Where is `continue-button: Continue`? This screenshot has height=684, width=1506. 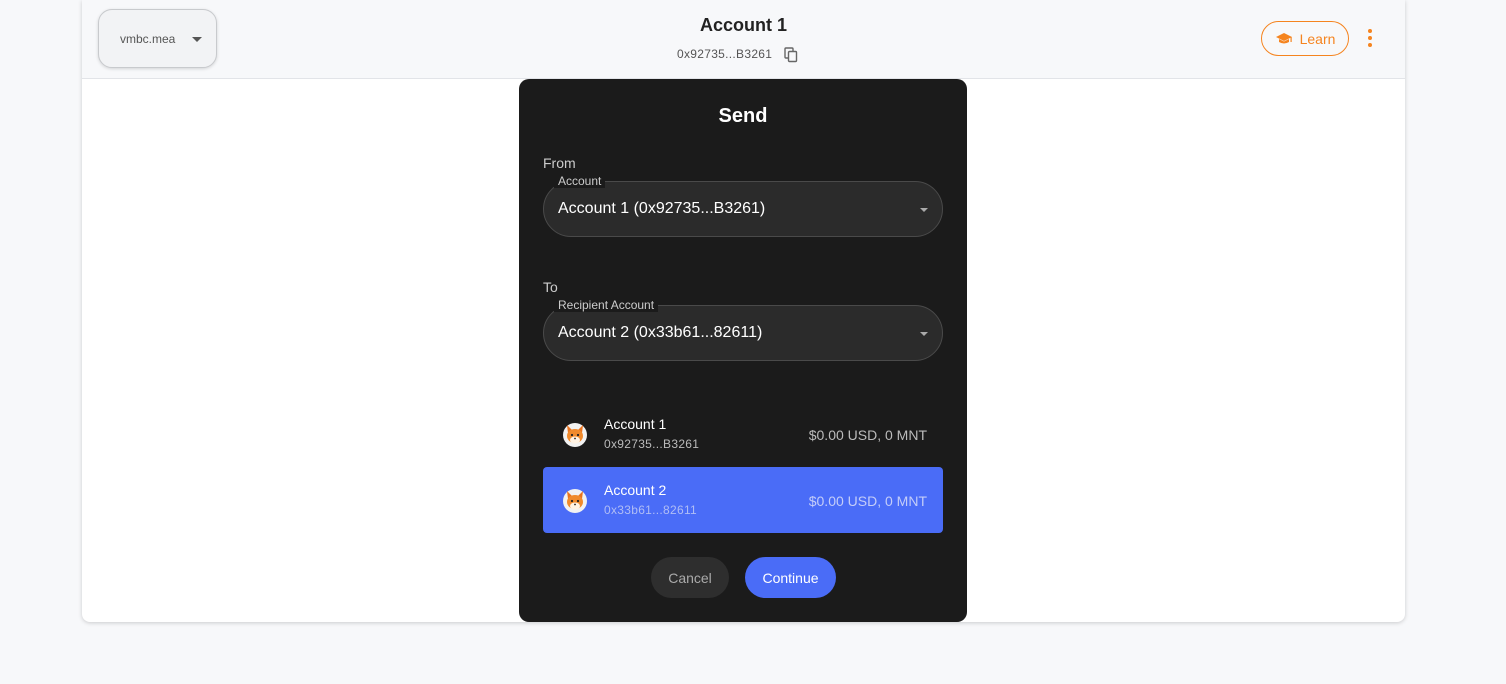 continue-button: Continue is located at coordinates (790, 577).